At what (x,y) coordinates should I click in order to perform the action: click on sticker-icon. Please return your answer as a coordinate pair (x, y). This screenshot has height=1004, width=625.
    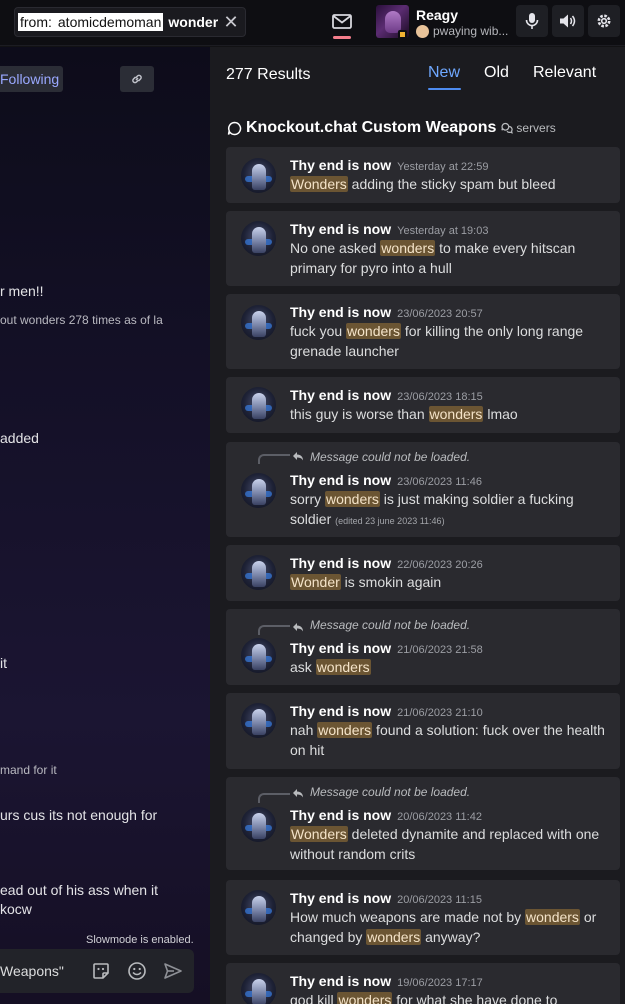
    Looking at the image, I should click on (101, 971).